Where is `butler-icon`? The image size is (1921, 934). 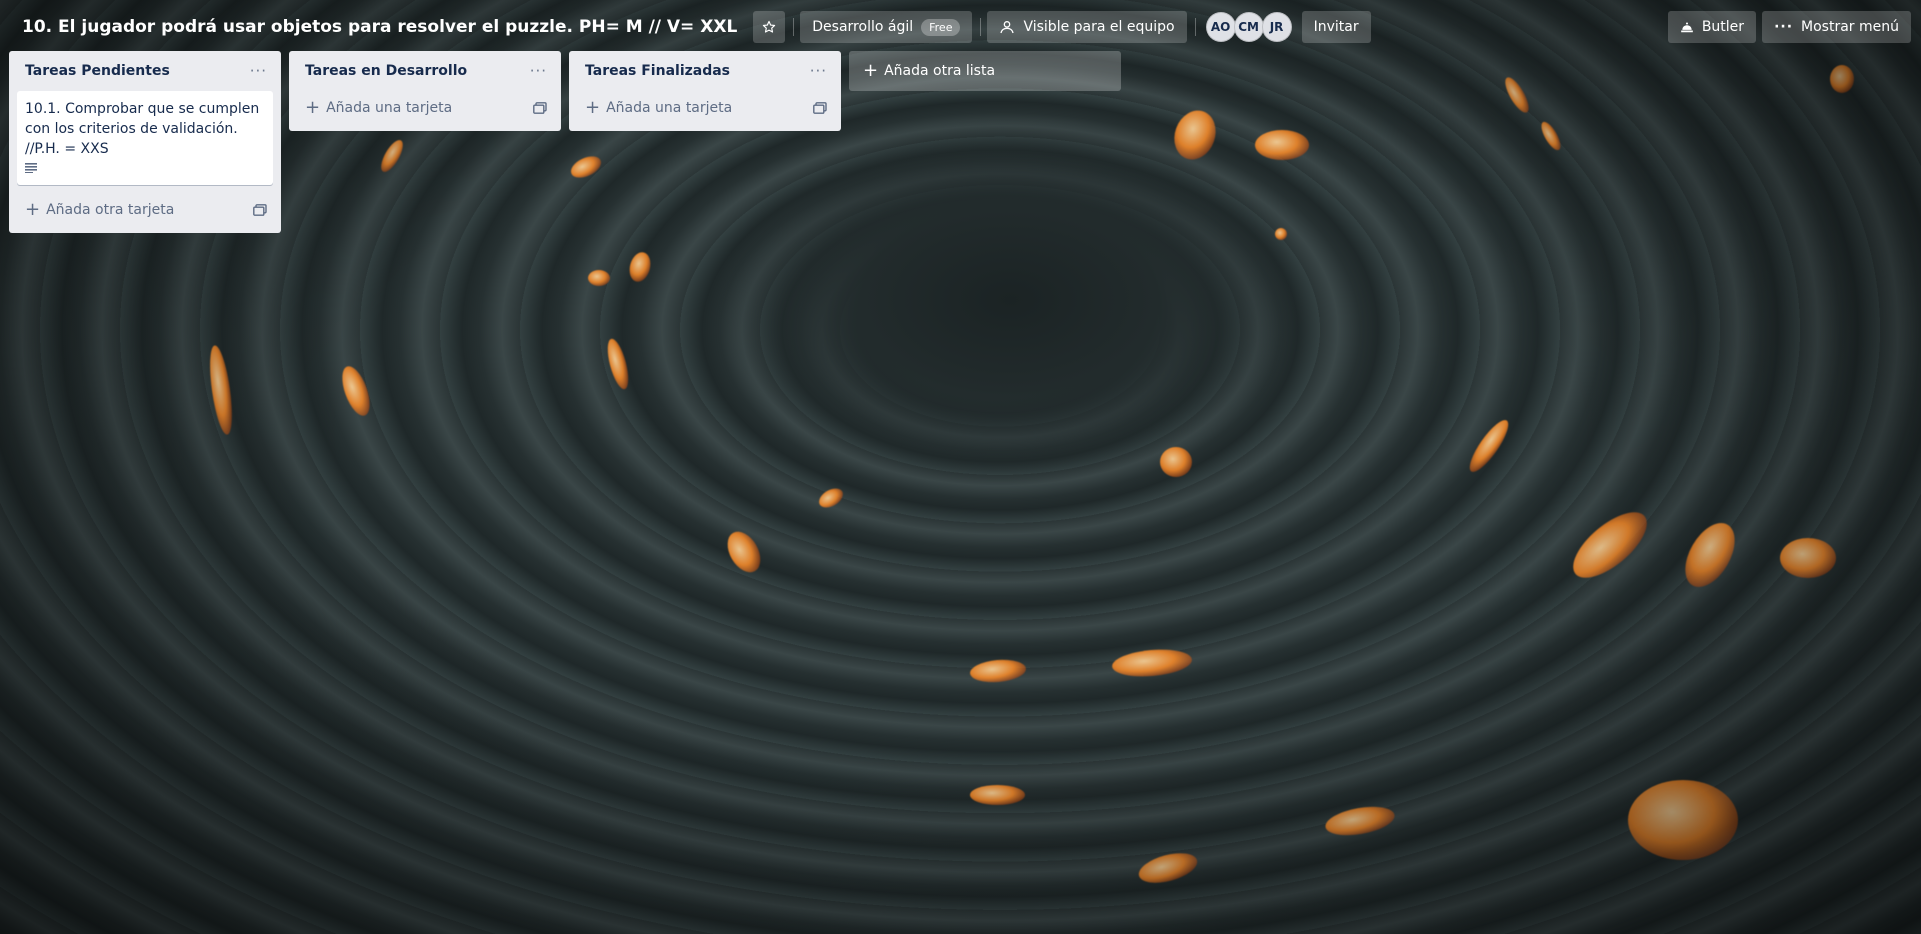
butler-icon is located at coordinates (1686, 27).